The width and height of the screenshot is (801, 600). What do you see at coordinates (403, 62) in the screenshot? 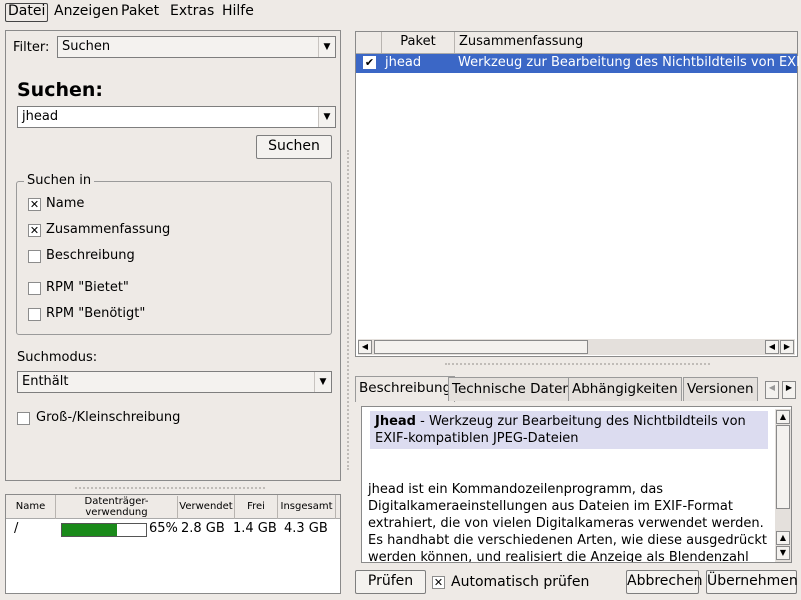
I see `package-row-name: jhead` at bounding box center [403, 62].